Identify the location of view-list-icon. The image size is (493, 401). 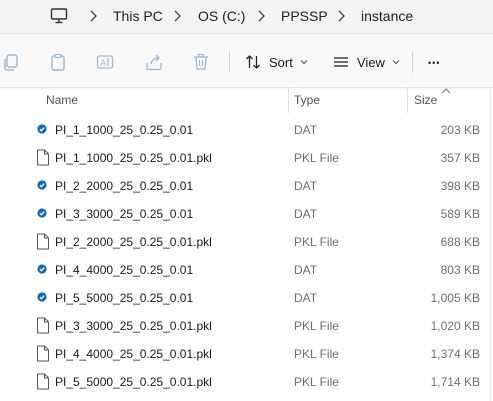
(341, 62).